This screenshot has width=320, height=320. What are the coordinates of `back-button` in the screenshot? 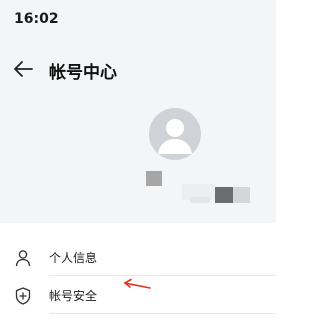 It's located at (23, 69).